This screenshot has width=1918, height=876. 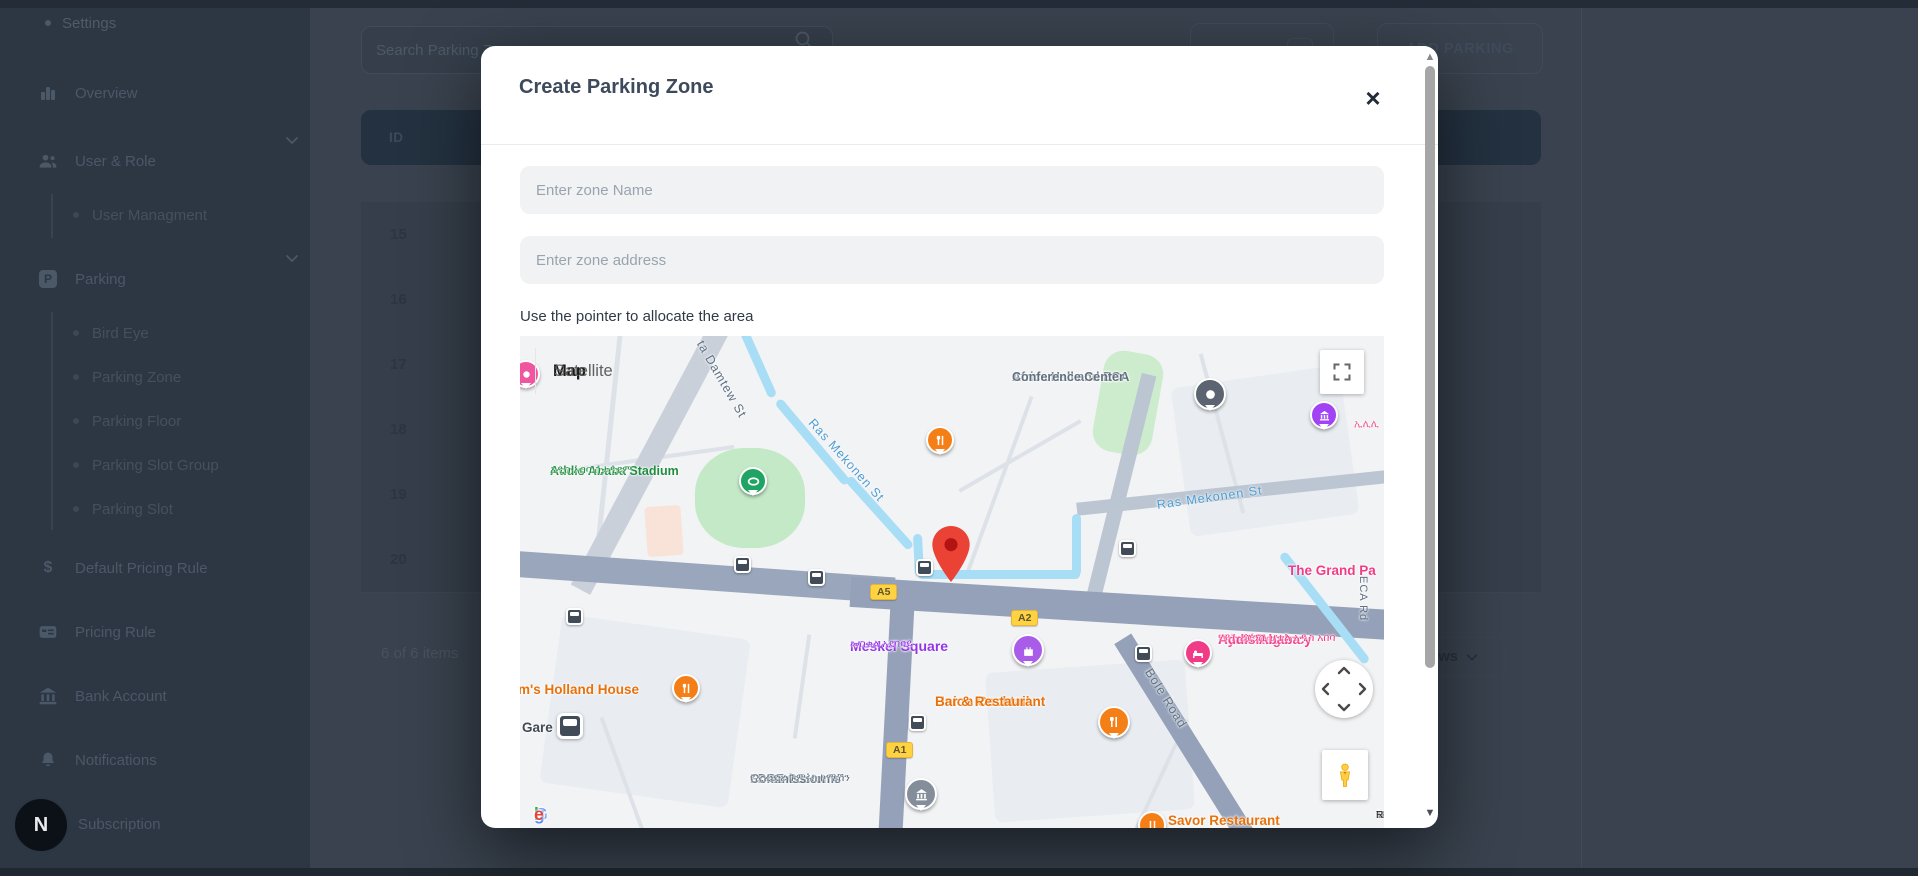 I want to click on hyatt-poi-icon, so click(x=1198, y=653).